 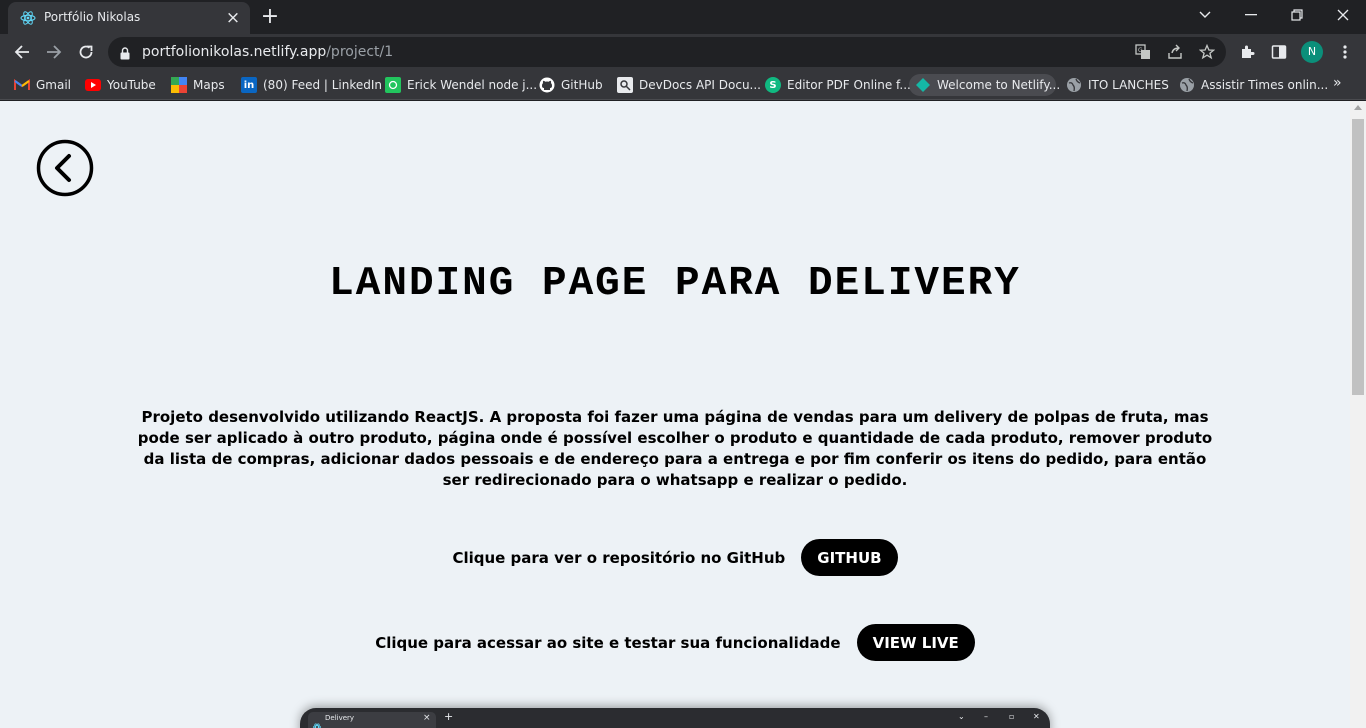 What do you see at coordinates (773, 85) in the screenshot?
I see `pdf-editor-icon: S` at bounding box center [773, 85].